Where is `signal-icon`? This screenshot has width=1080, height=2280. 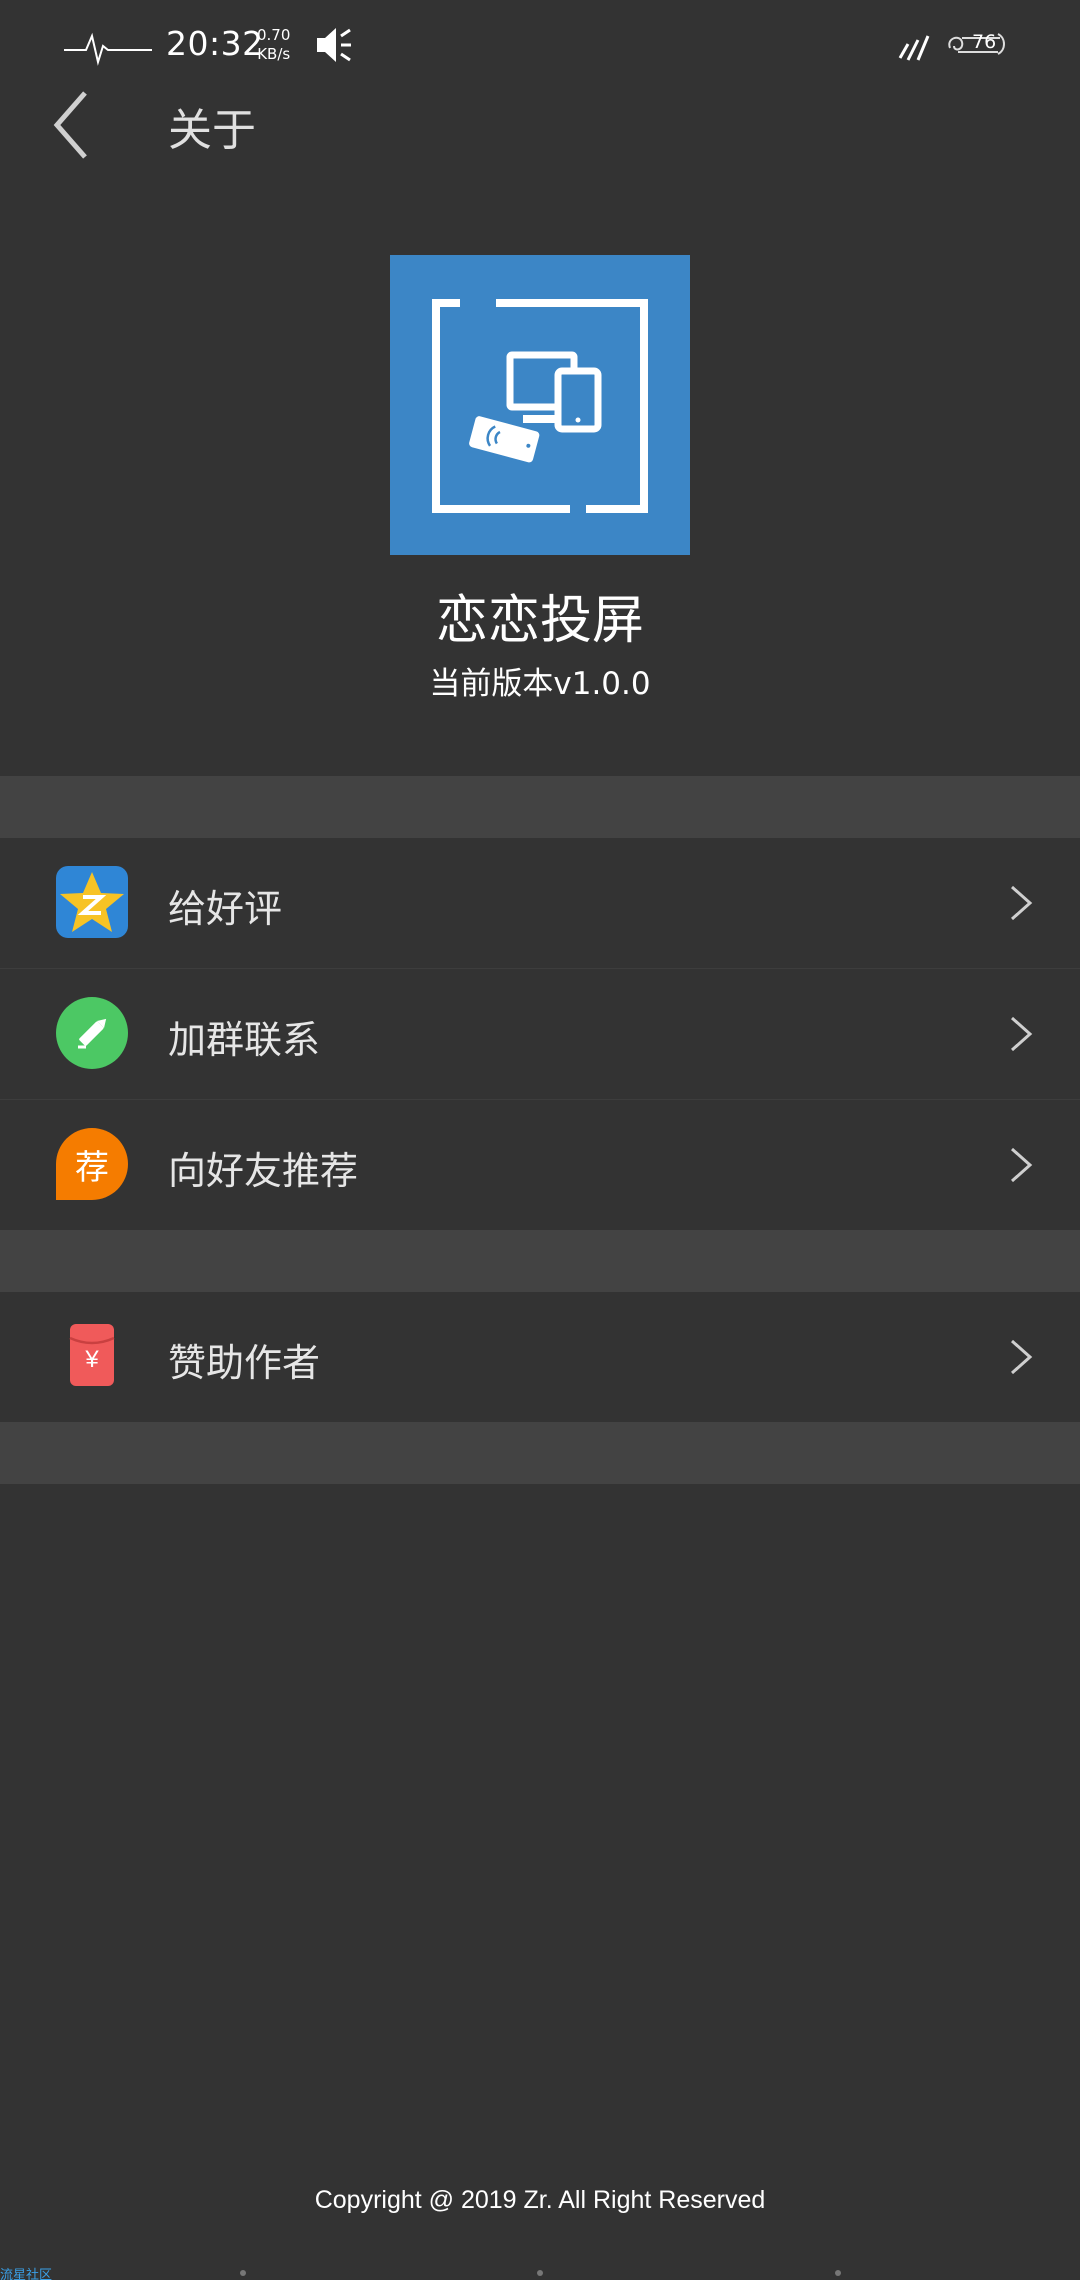
signal-icon is located at coordinates (914, 48).